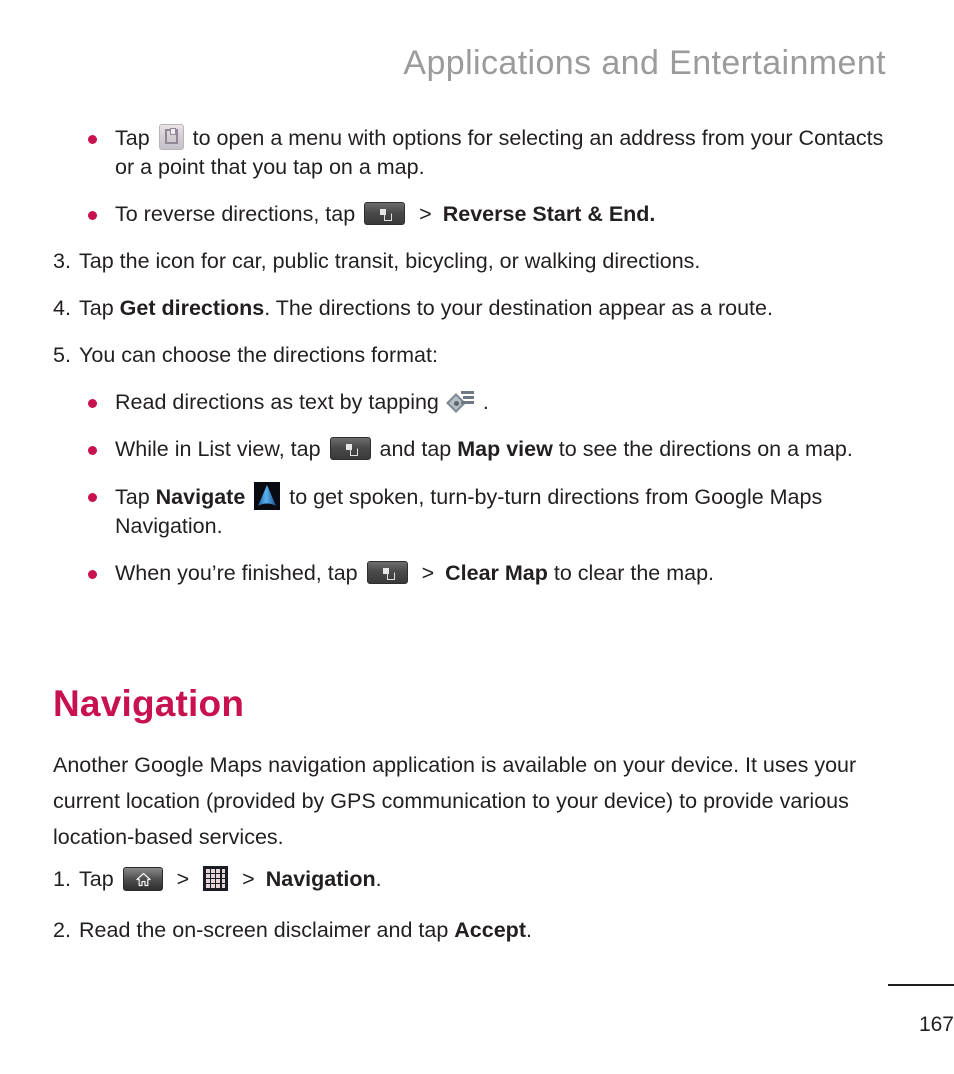 The image size is (954, 1074). I want to click on step-text-before: Read the on-screen disclaimer and tap, so click(264, 930).